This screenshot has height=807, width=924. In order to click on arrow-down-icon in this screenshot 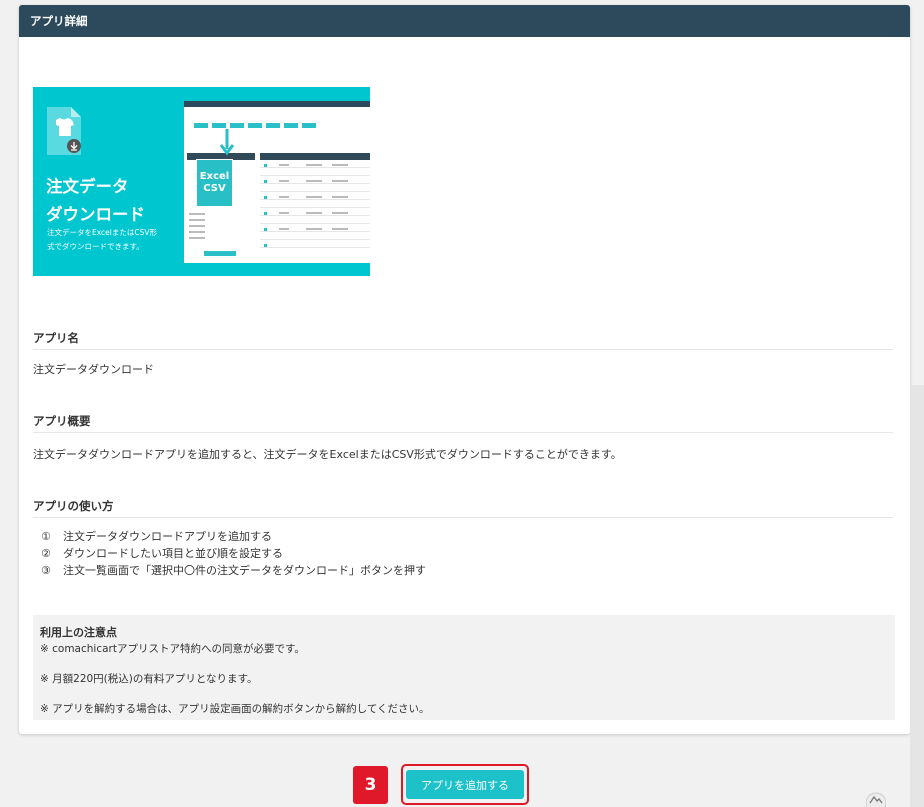, I will do `click(227, 142)`.